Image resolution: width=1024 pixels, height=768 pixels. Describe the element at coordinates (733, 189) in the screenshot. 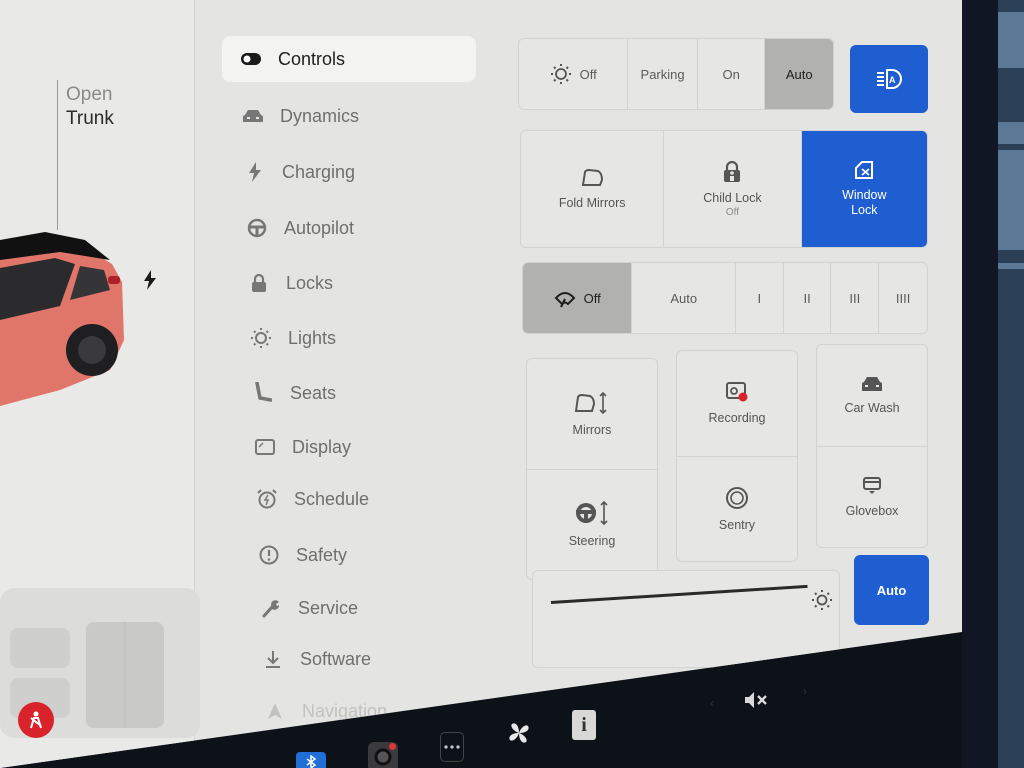

I see `child-lock-button: Child Lock Off` at that location.